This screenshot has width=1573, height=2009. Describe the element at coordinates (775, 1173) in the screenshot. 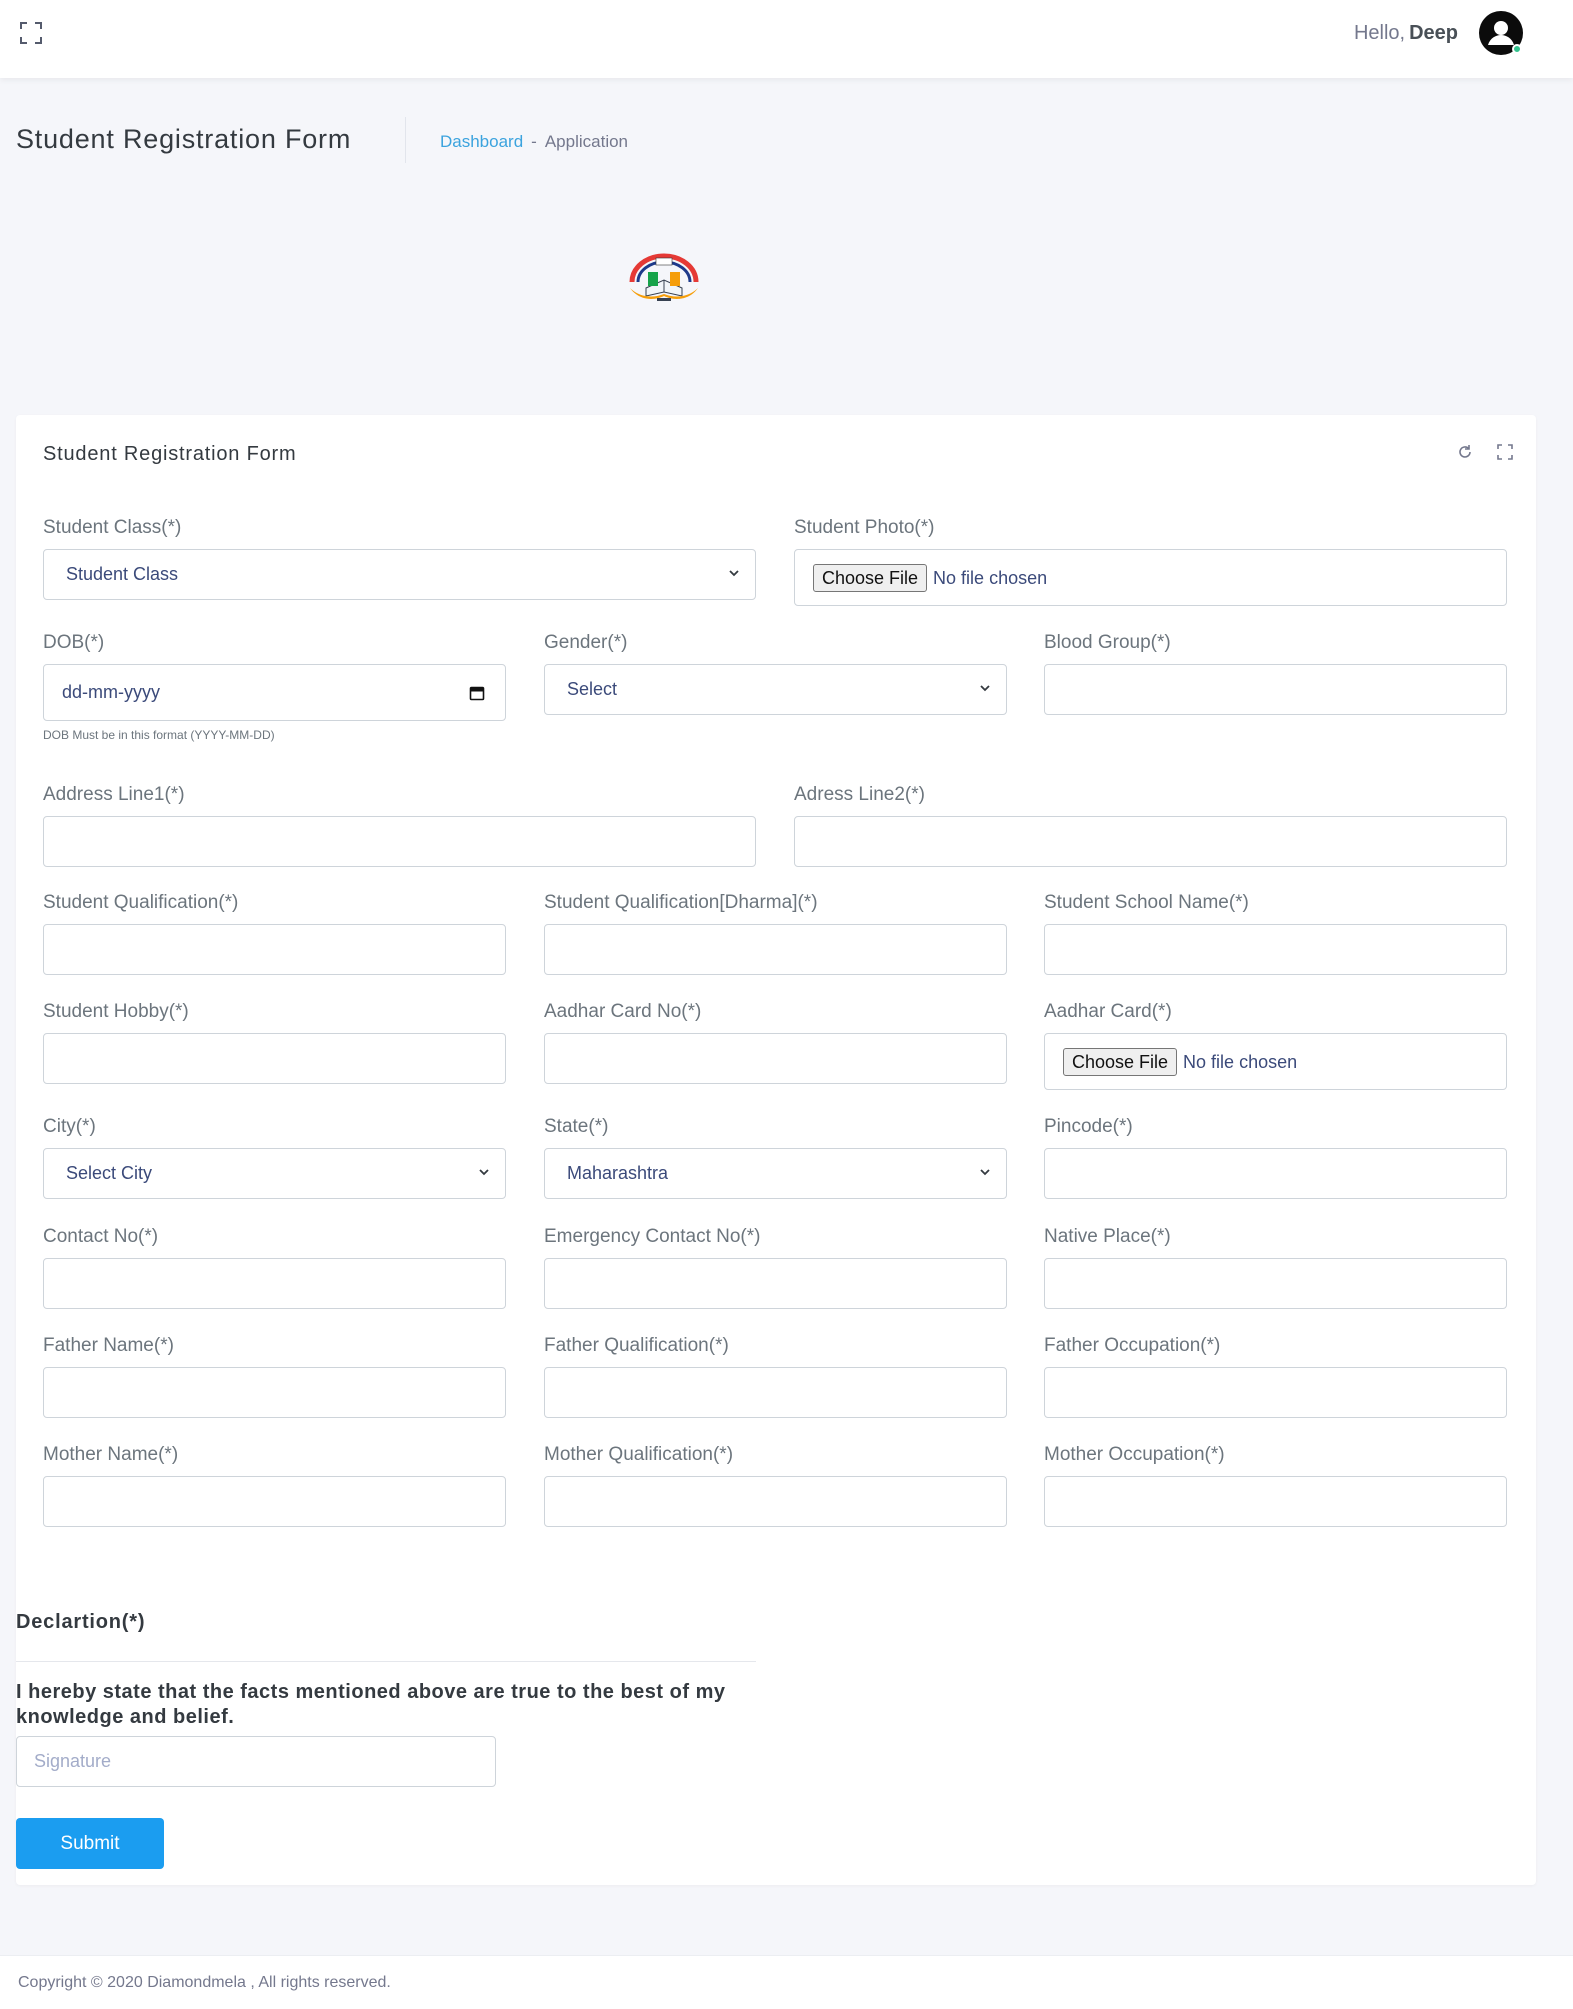

I see `state-select: Maharashtra` at that location.